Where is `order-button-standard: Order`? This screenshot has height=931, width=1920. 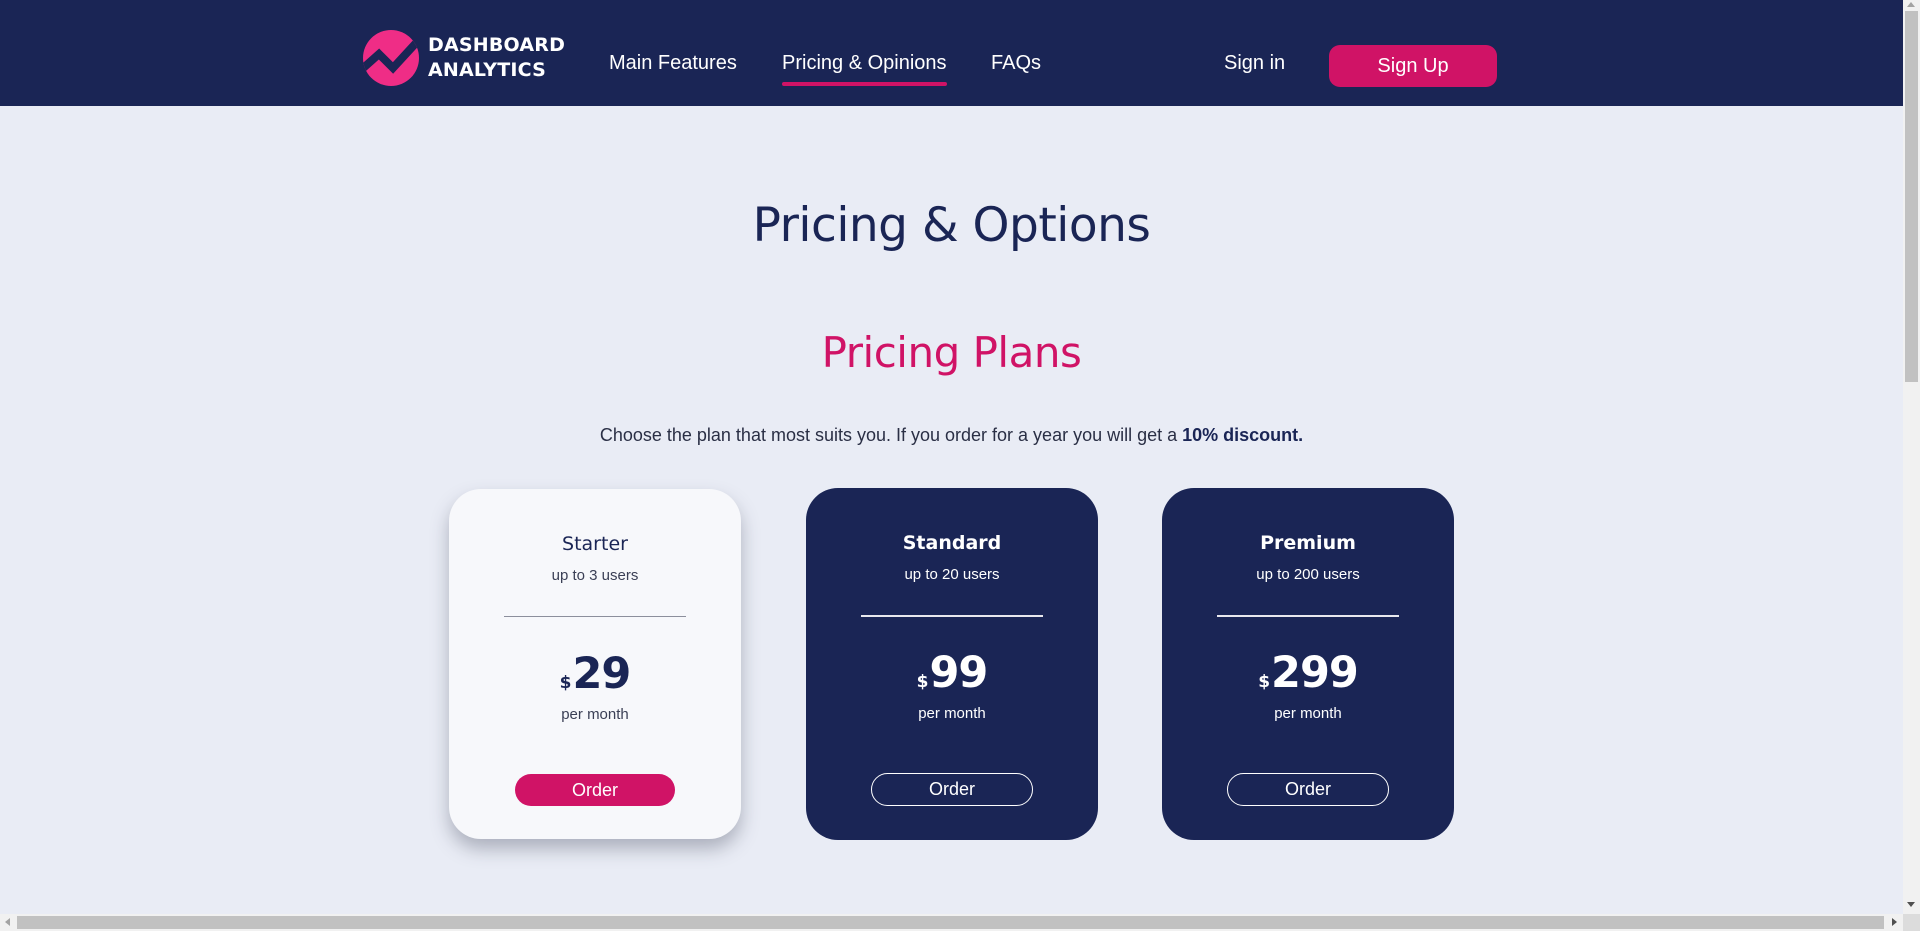 order-button-standard: Order is located at coordinates (952, 789).